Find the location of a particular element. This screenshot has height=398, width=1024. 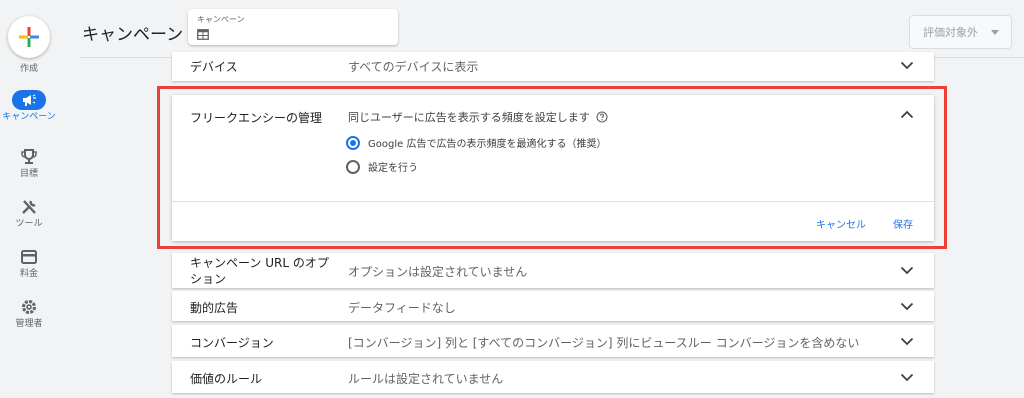

setting-row-device: デバイス すべてのデバイスに表示 is located at coordinates (553, 66).